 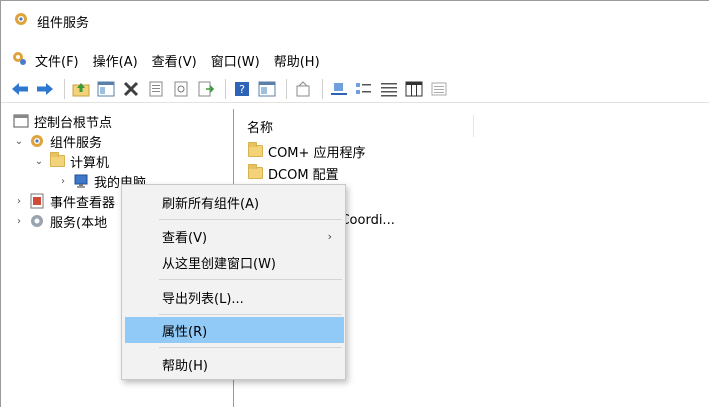 I want to click on context-menu-help: 帮助(H), so click(x=234, y=364).